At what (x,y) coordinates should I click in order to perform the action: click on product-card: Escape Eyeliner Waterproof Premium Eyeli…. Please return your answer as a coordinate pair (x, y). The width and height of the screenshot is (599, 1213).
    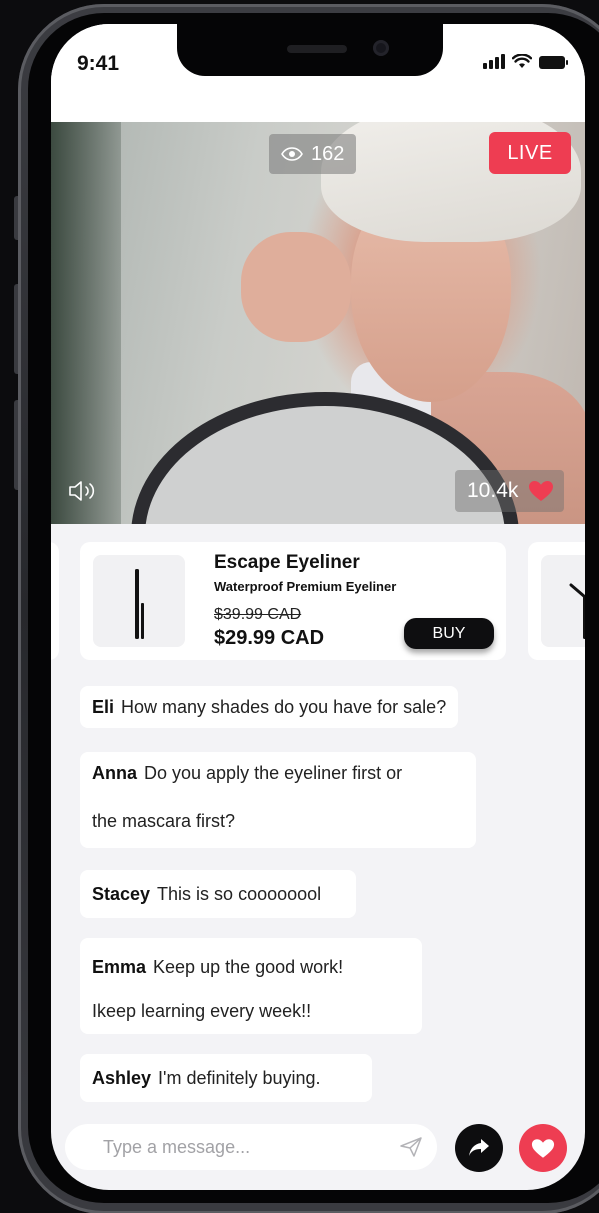
    Looking at the image, I should click on (293, 601).